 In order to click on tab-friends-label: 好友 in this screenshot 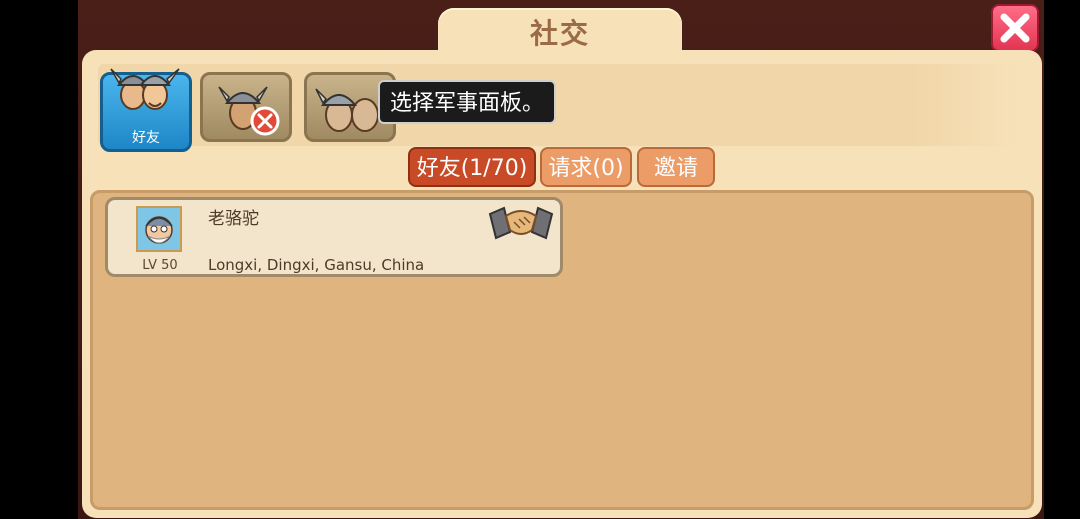, I will do `click(146, 138)`.